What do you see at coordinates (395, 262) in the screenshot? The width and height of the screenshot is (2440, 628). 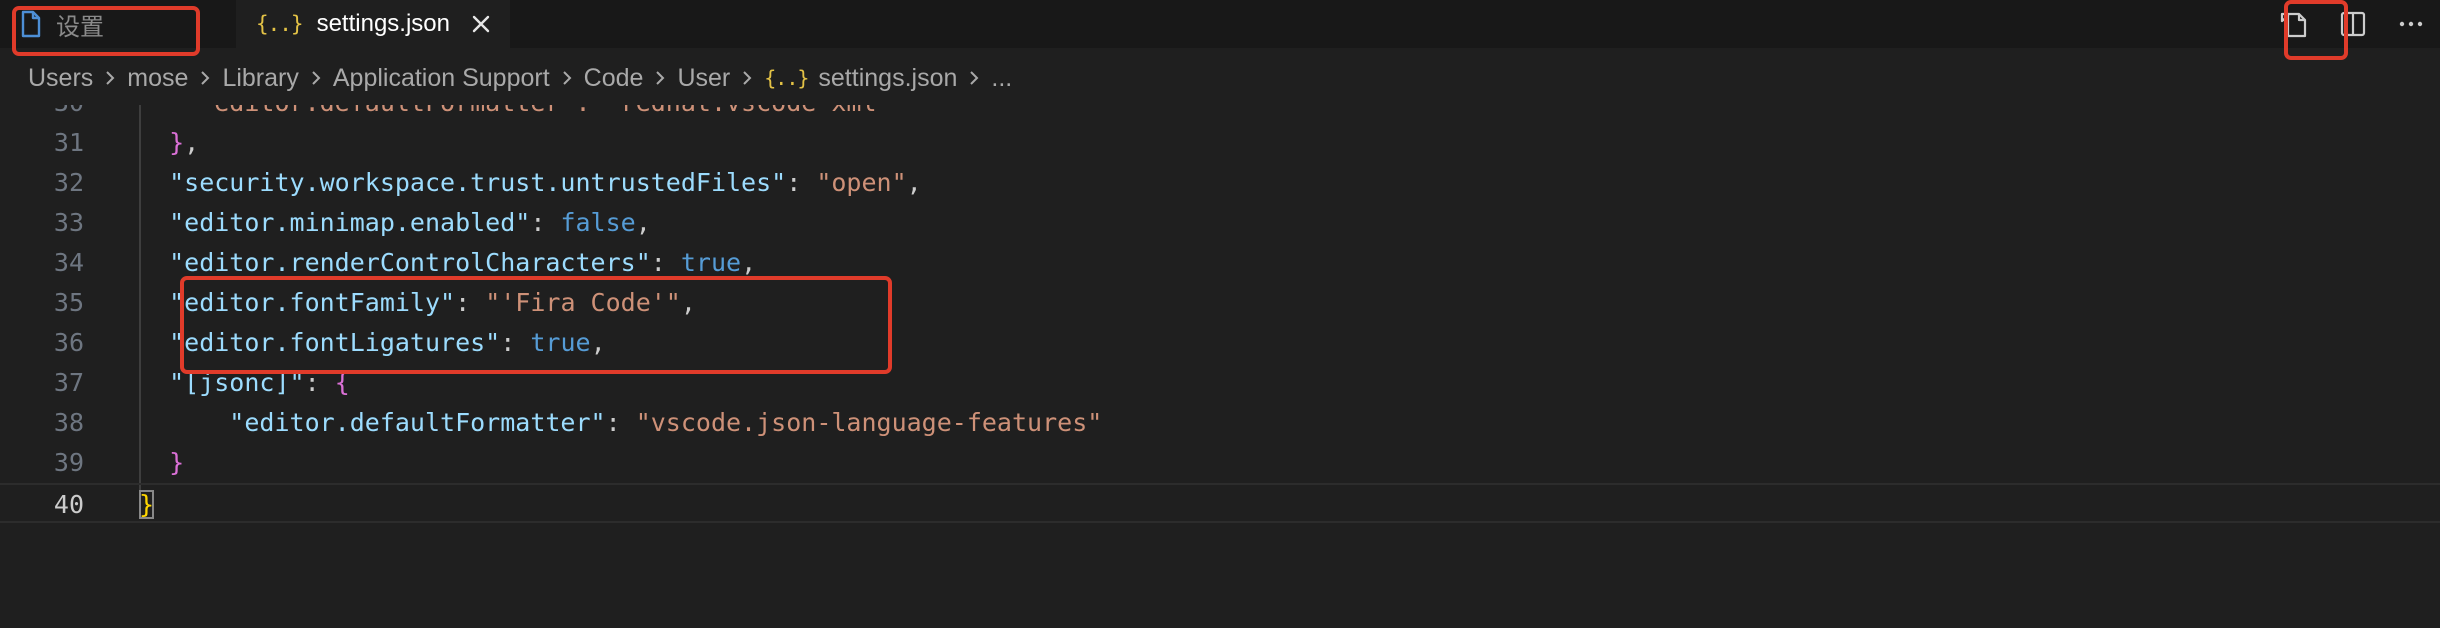 I see `code-token: "editor.renderControlCharacters"` at bounding box center [395, 262].